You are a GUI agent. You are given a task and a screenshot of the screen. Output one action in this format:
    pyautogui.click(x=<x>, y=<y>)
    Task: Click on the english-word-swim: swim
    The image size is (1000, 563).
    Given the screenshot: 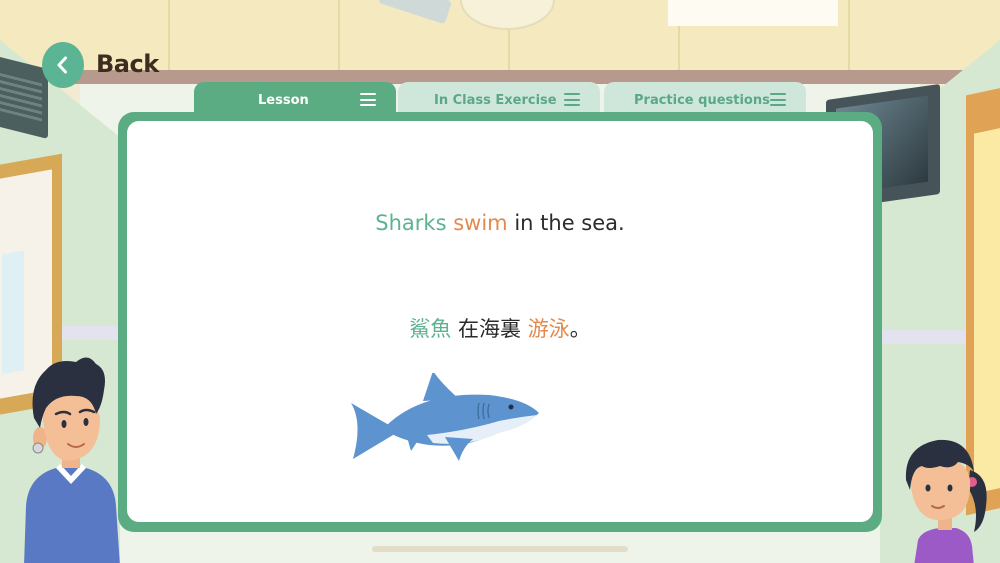 What is the action you would take?
    pyautogui.click(x=480, y=223)
    